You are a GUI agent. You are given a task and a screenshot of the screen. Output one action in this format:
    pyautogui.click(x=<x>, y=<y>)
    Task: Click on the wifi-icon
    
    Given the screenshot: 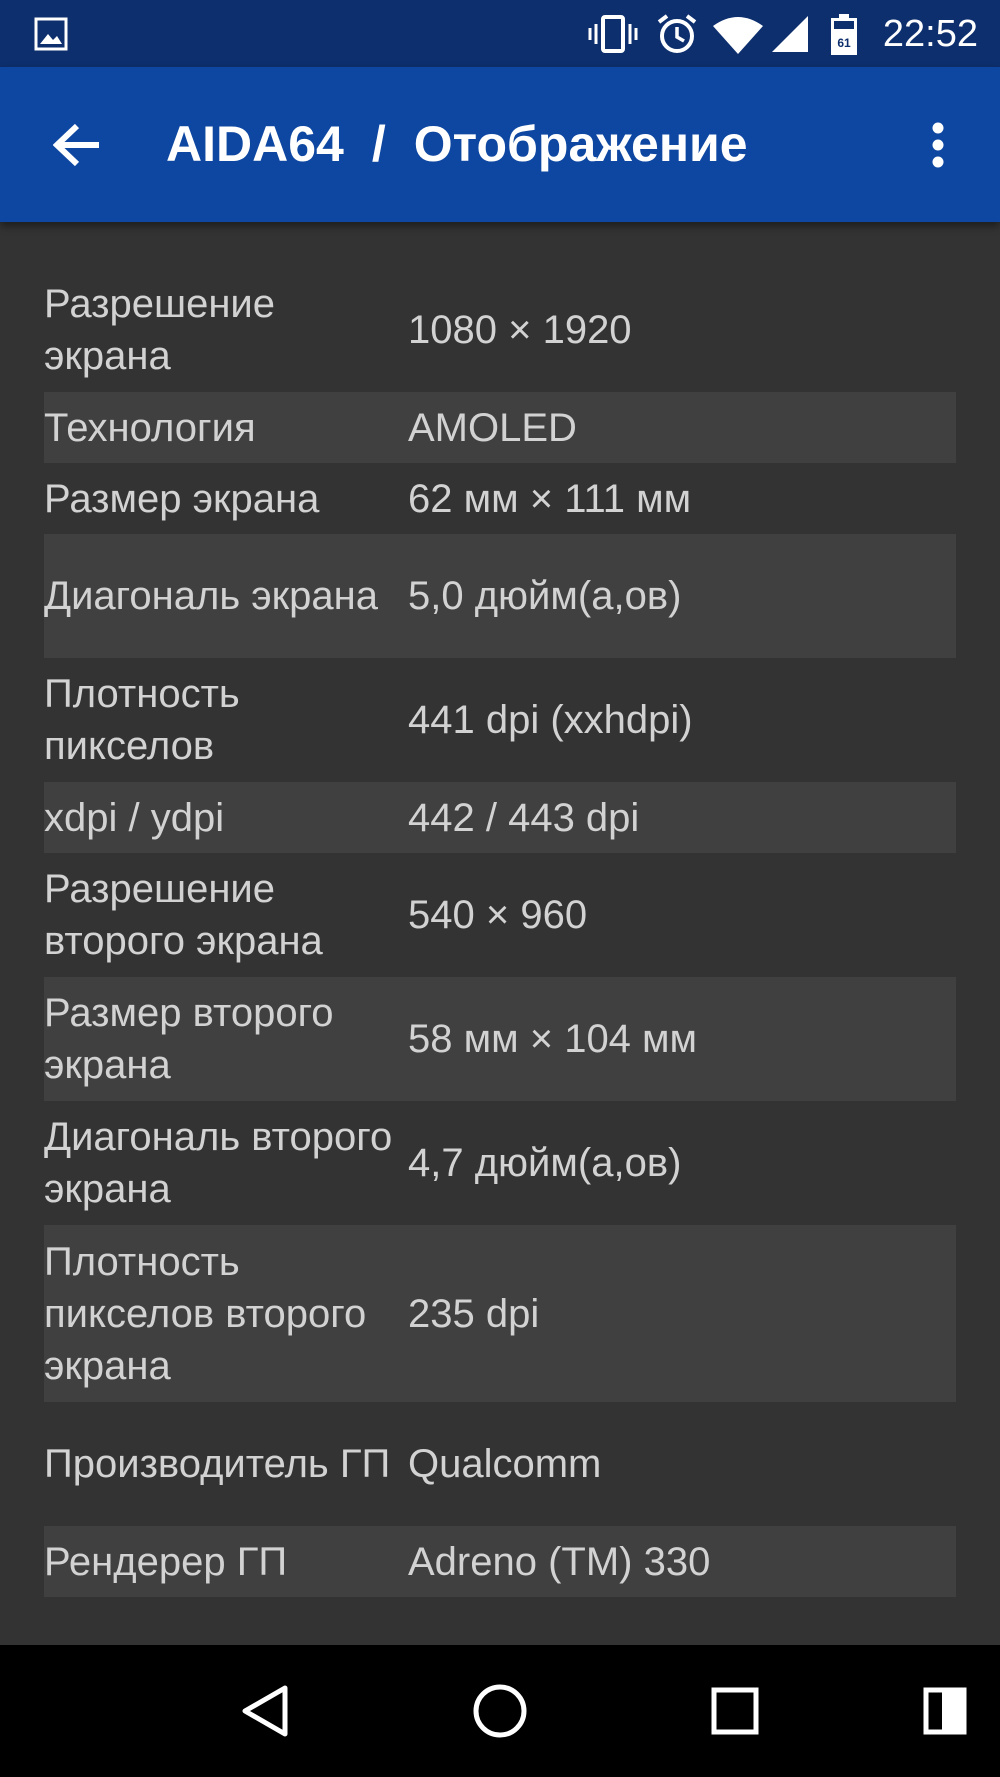 What is the action you would take?
    pyautogui.click(x=738, y=34)
    